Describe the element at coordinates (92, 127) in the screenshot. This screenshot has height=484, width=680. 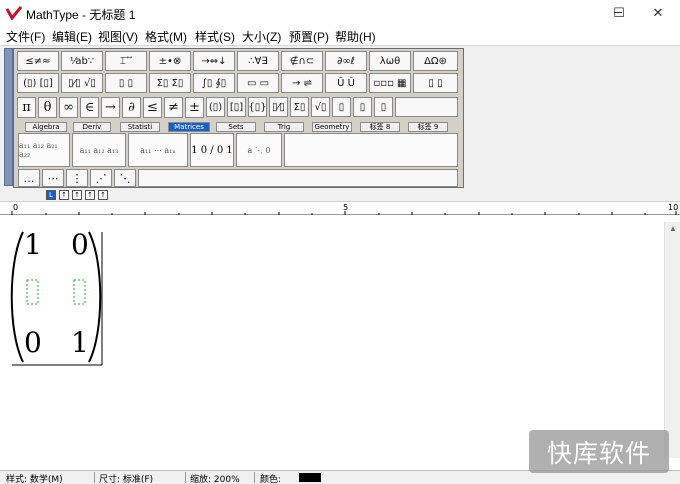
I see `tab-derivs: Deriv` at that location.